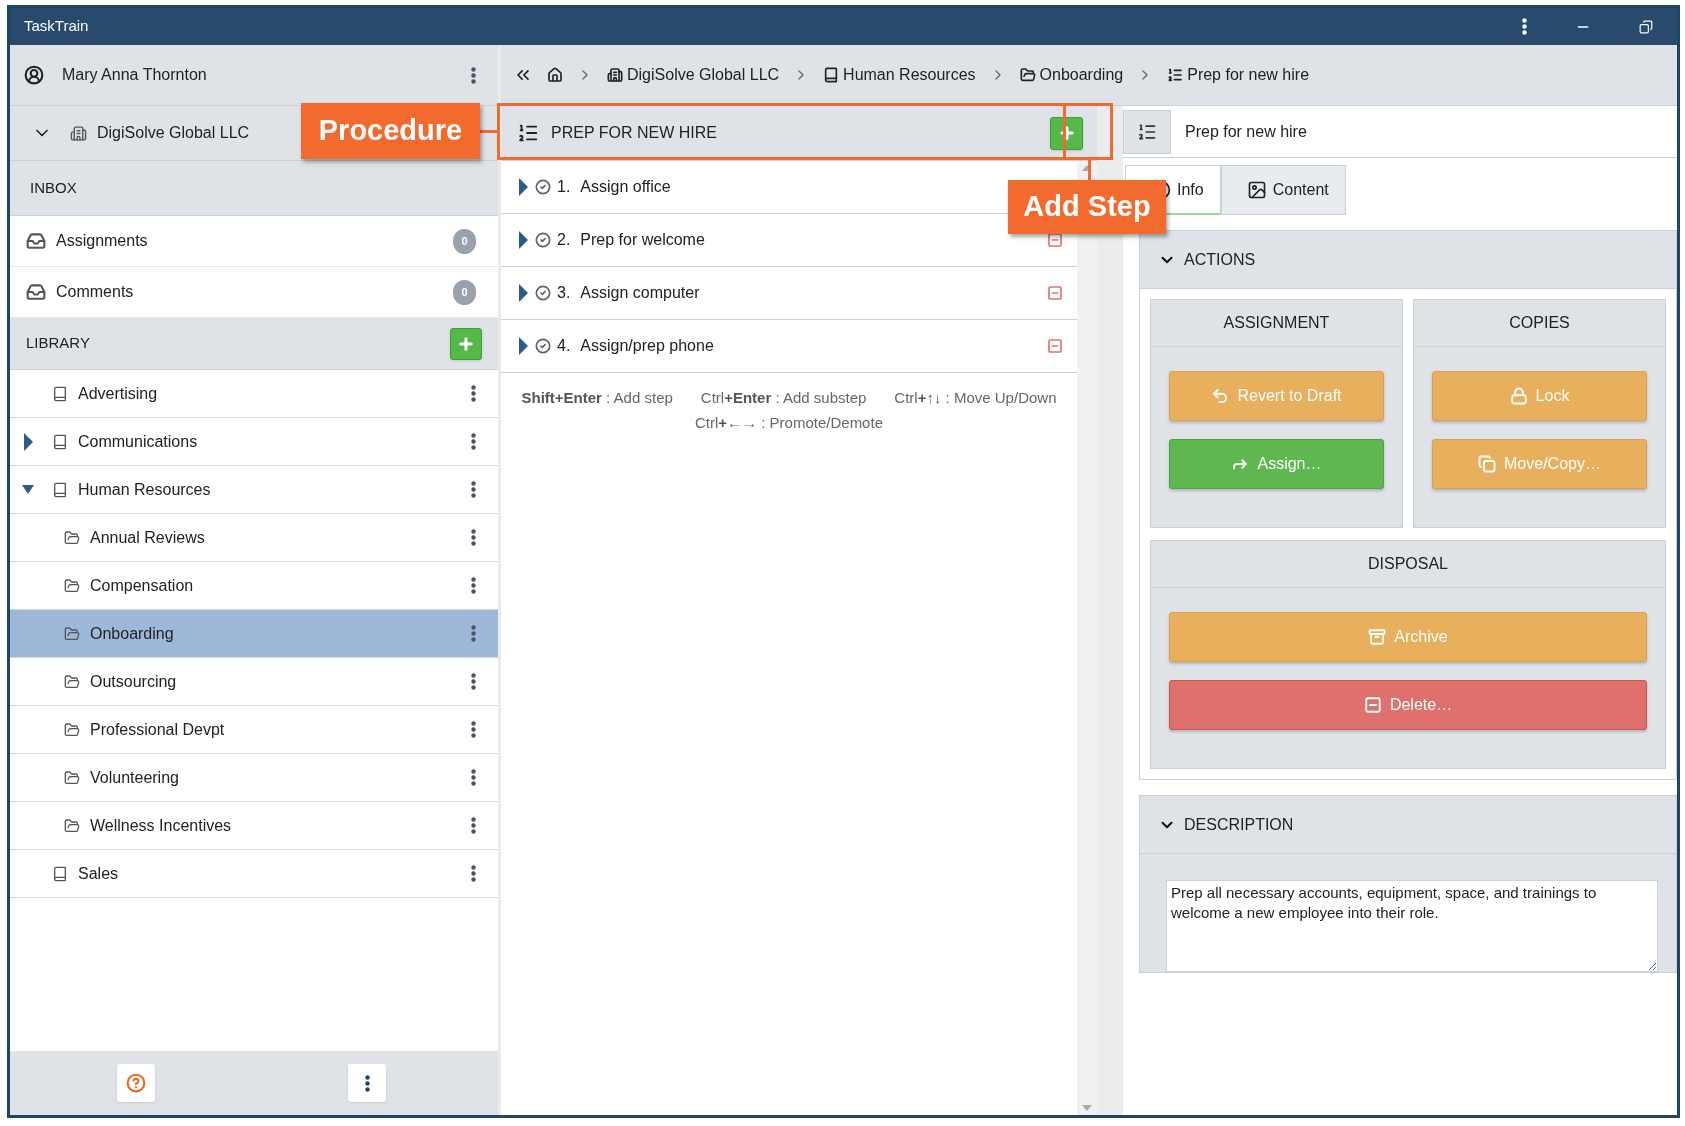 This screenshot has height=1126, width=1685. I want to click on item-label: Communications, so click(138, 441).